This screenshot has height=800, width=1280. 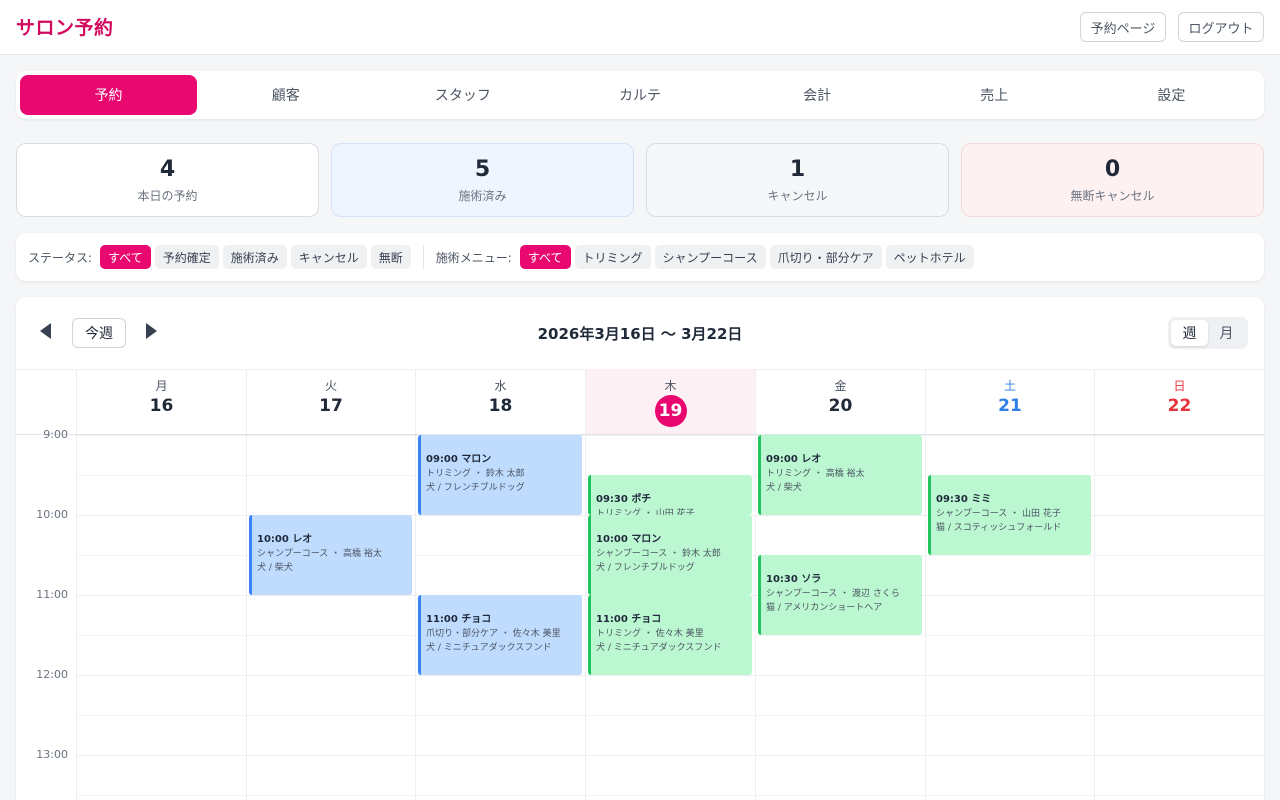 What do you see at coordinates (1179, 386) in the screenshot?
I see `day-weekday: 日` at bounding box center [1179, 386].